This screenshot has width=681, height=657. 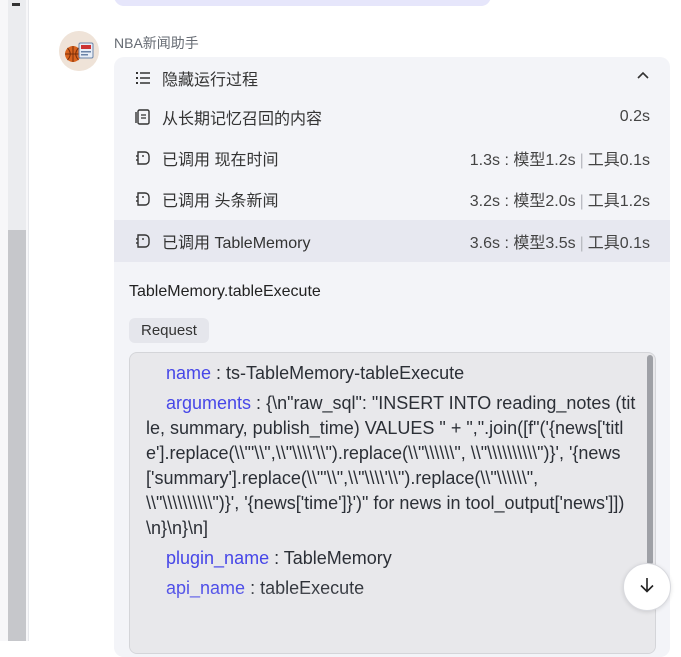 I want to click on step-memory-recall: 从长期记忆召回的内容 0.2s, so click(x=392, y=117).